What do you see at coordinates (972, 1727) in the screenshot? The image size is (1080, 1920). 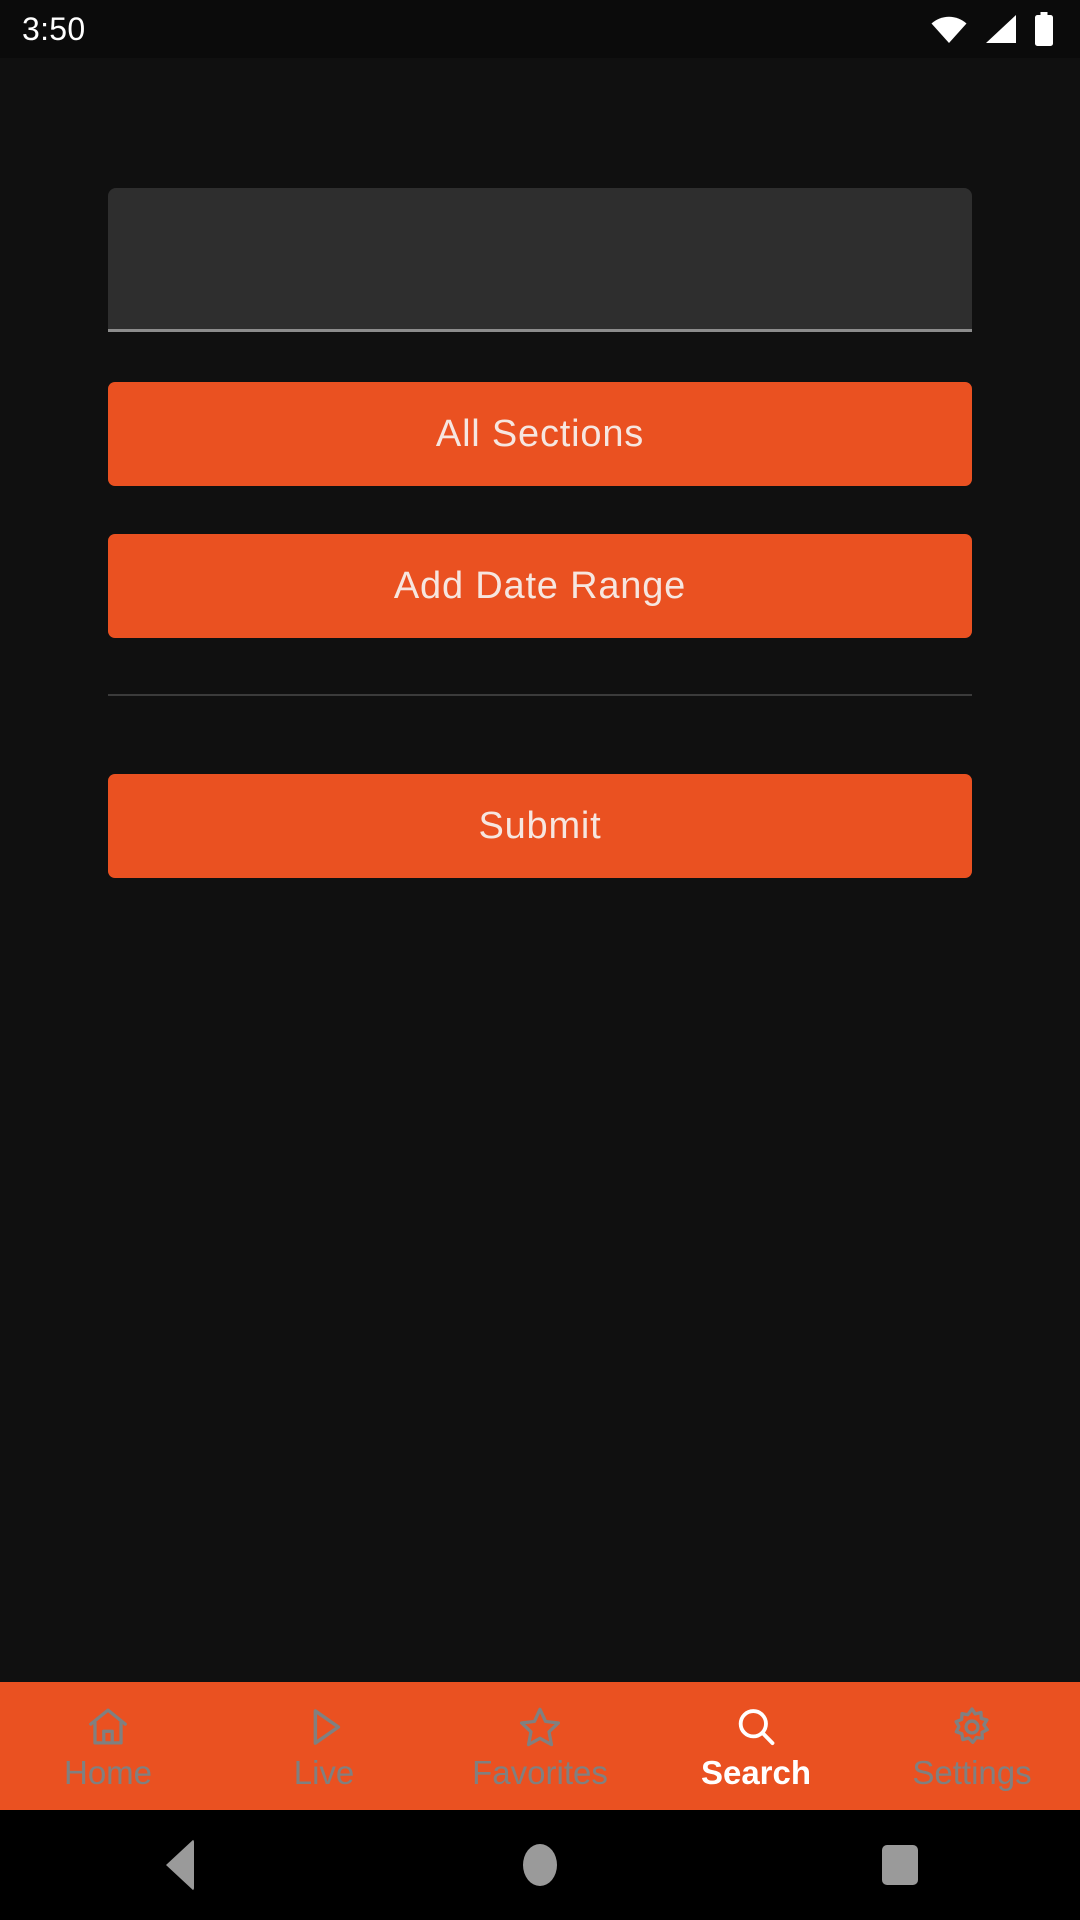 I see `gear-icon` at bounding box center [972, 1727].